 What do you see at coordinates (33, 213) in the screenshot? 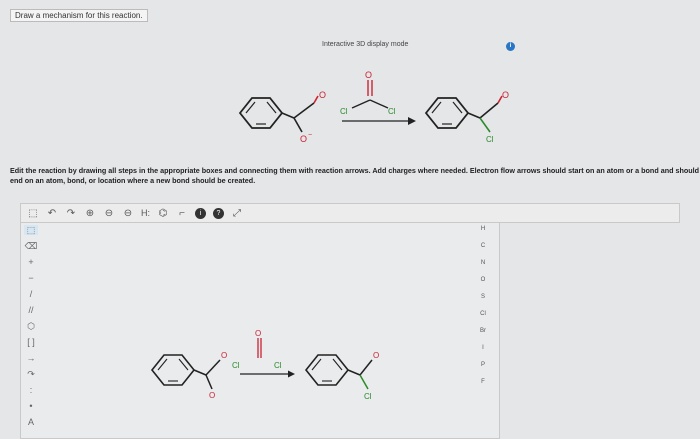
I see `move-tool-icon: ⬚` at bounding box center [33, 213].